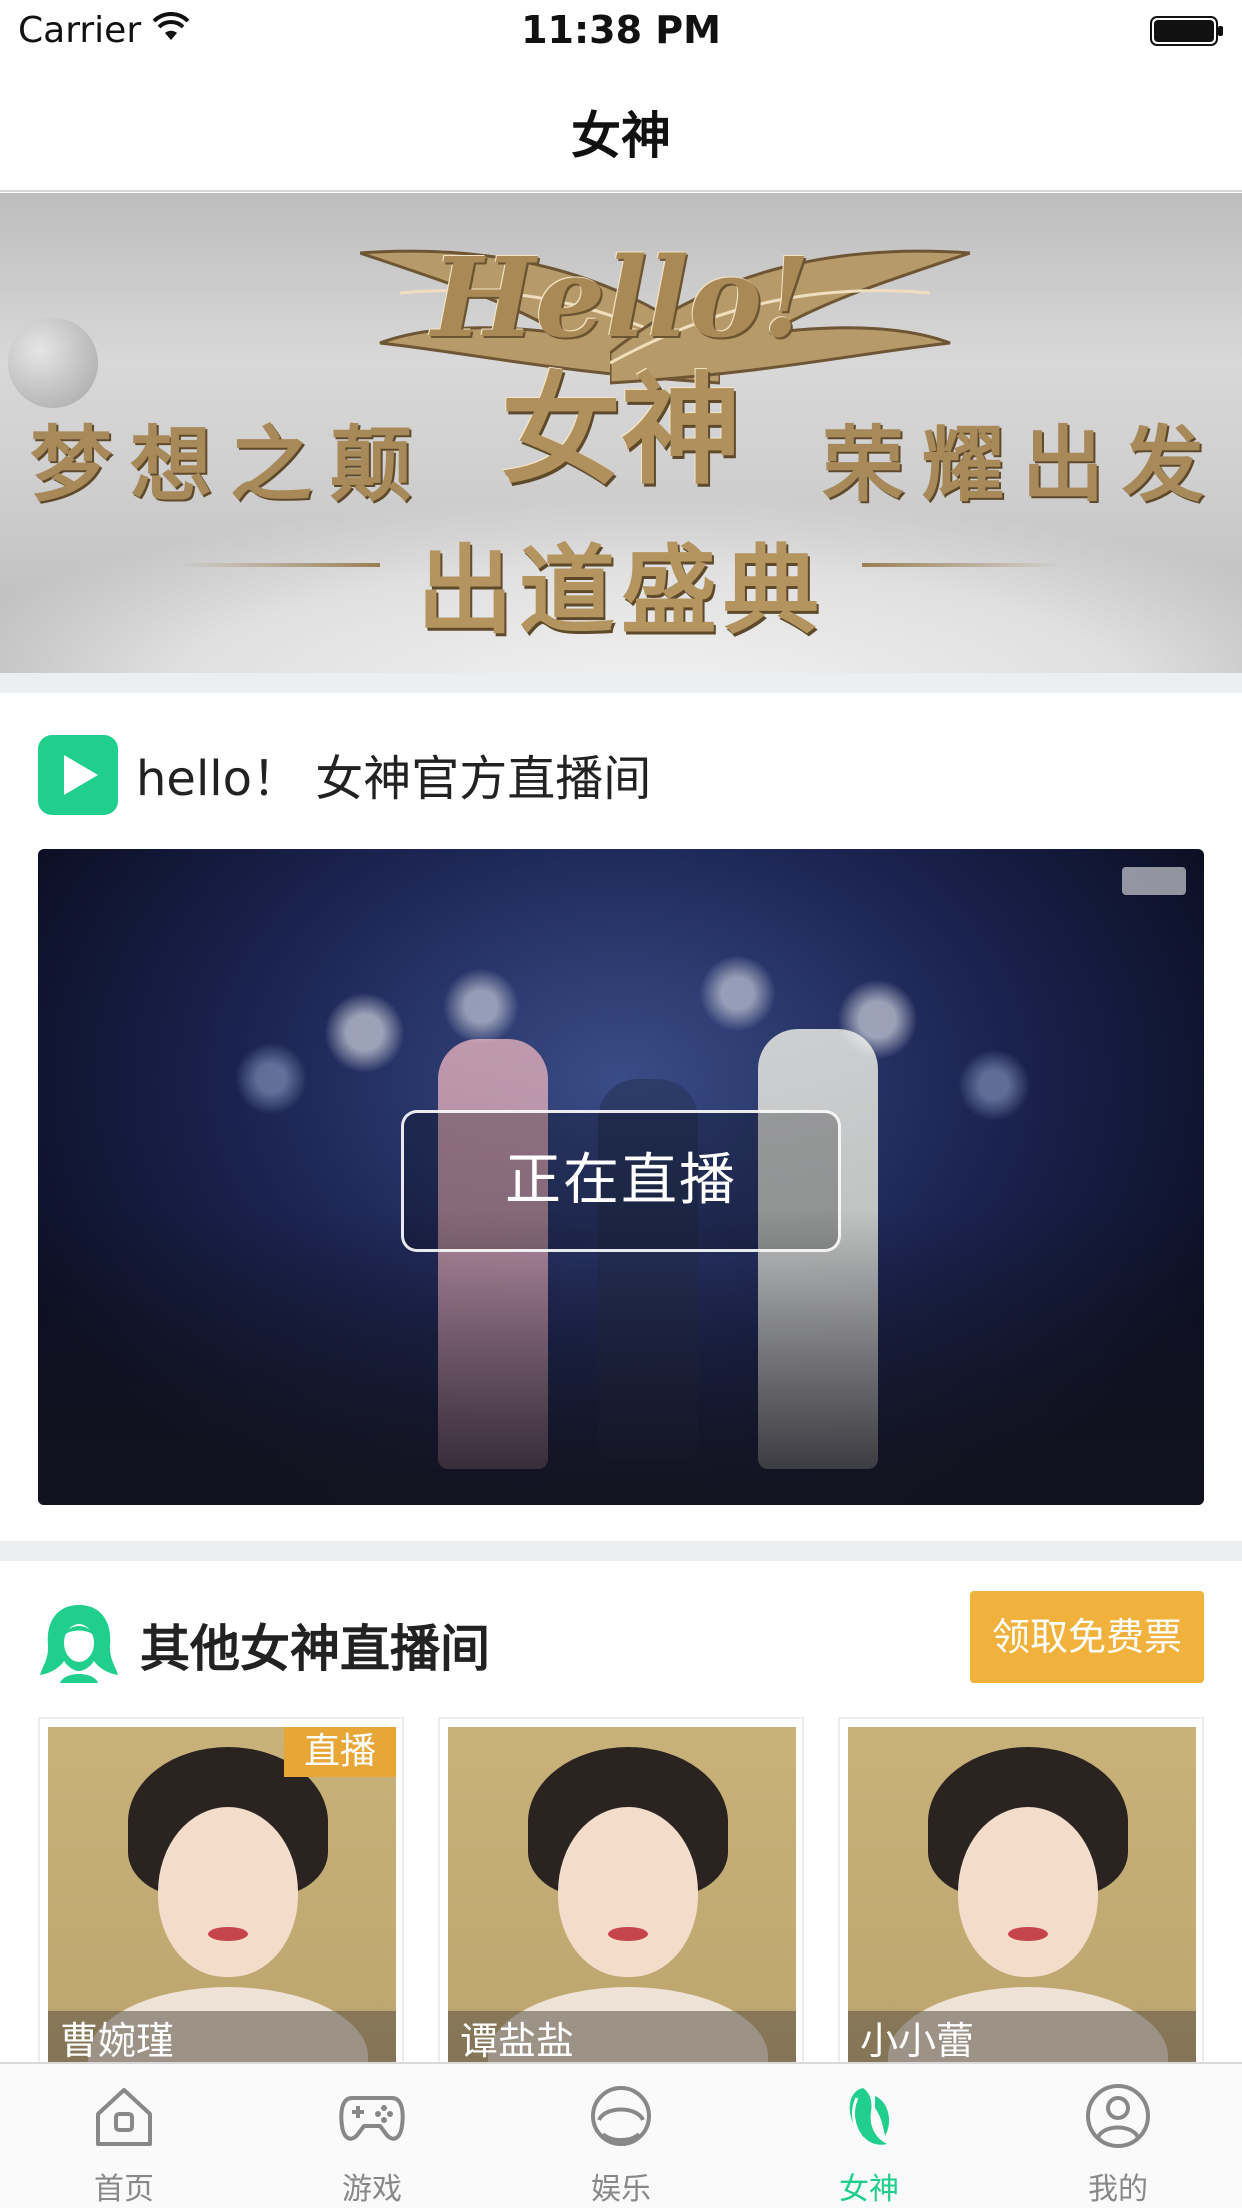  Describe the element at coordinates (340, 1752) in the screenshot. I see `live-badge: 直播` at that location.